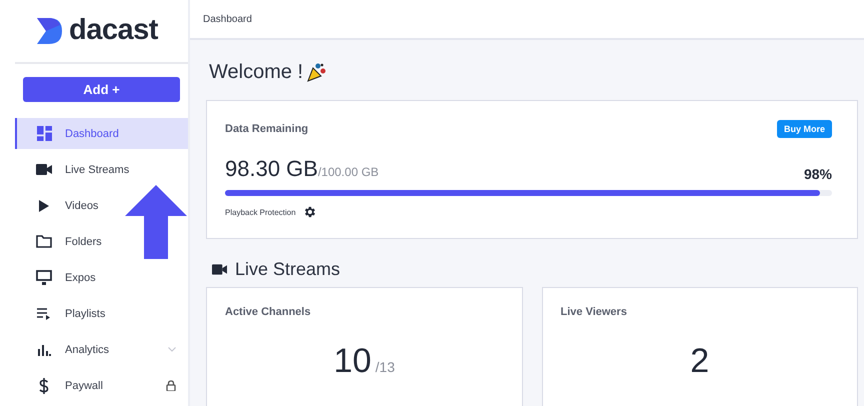  I want to click on data-total: /100.00 GB, so click(348, 172).